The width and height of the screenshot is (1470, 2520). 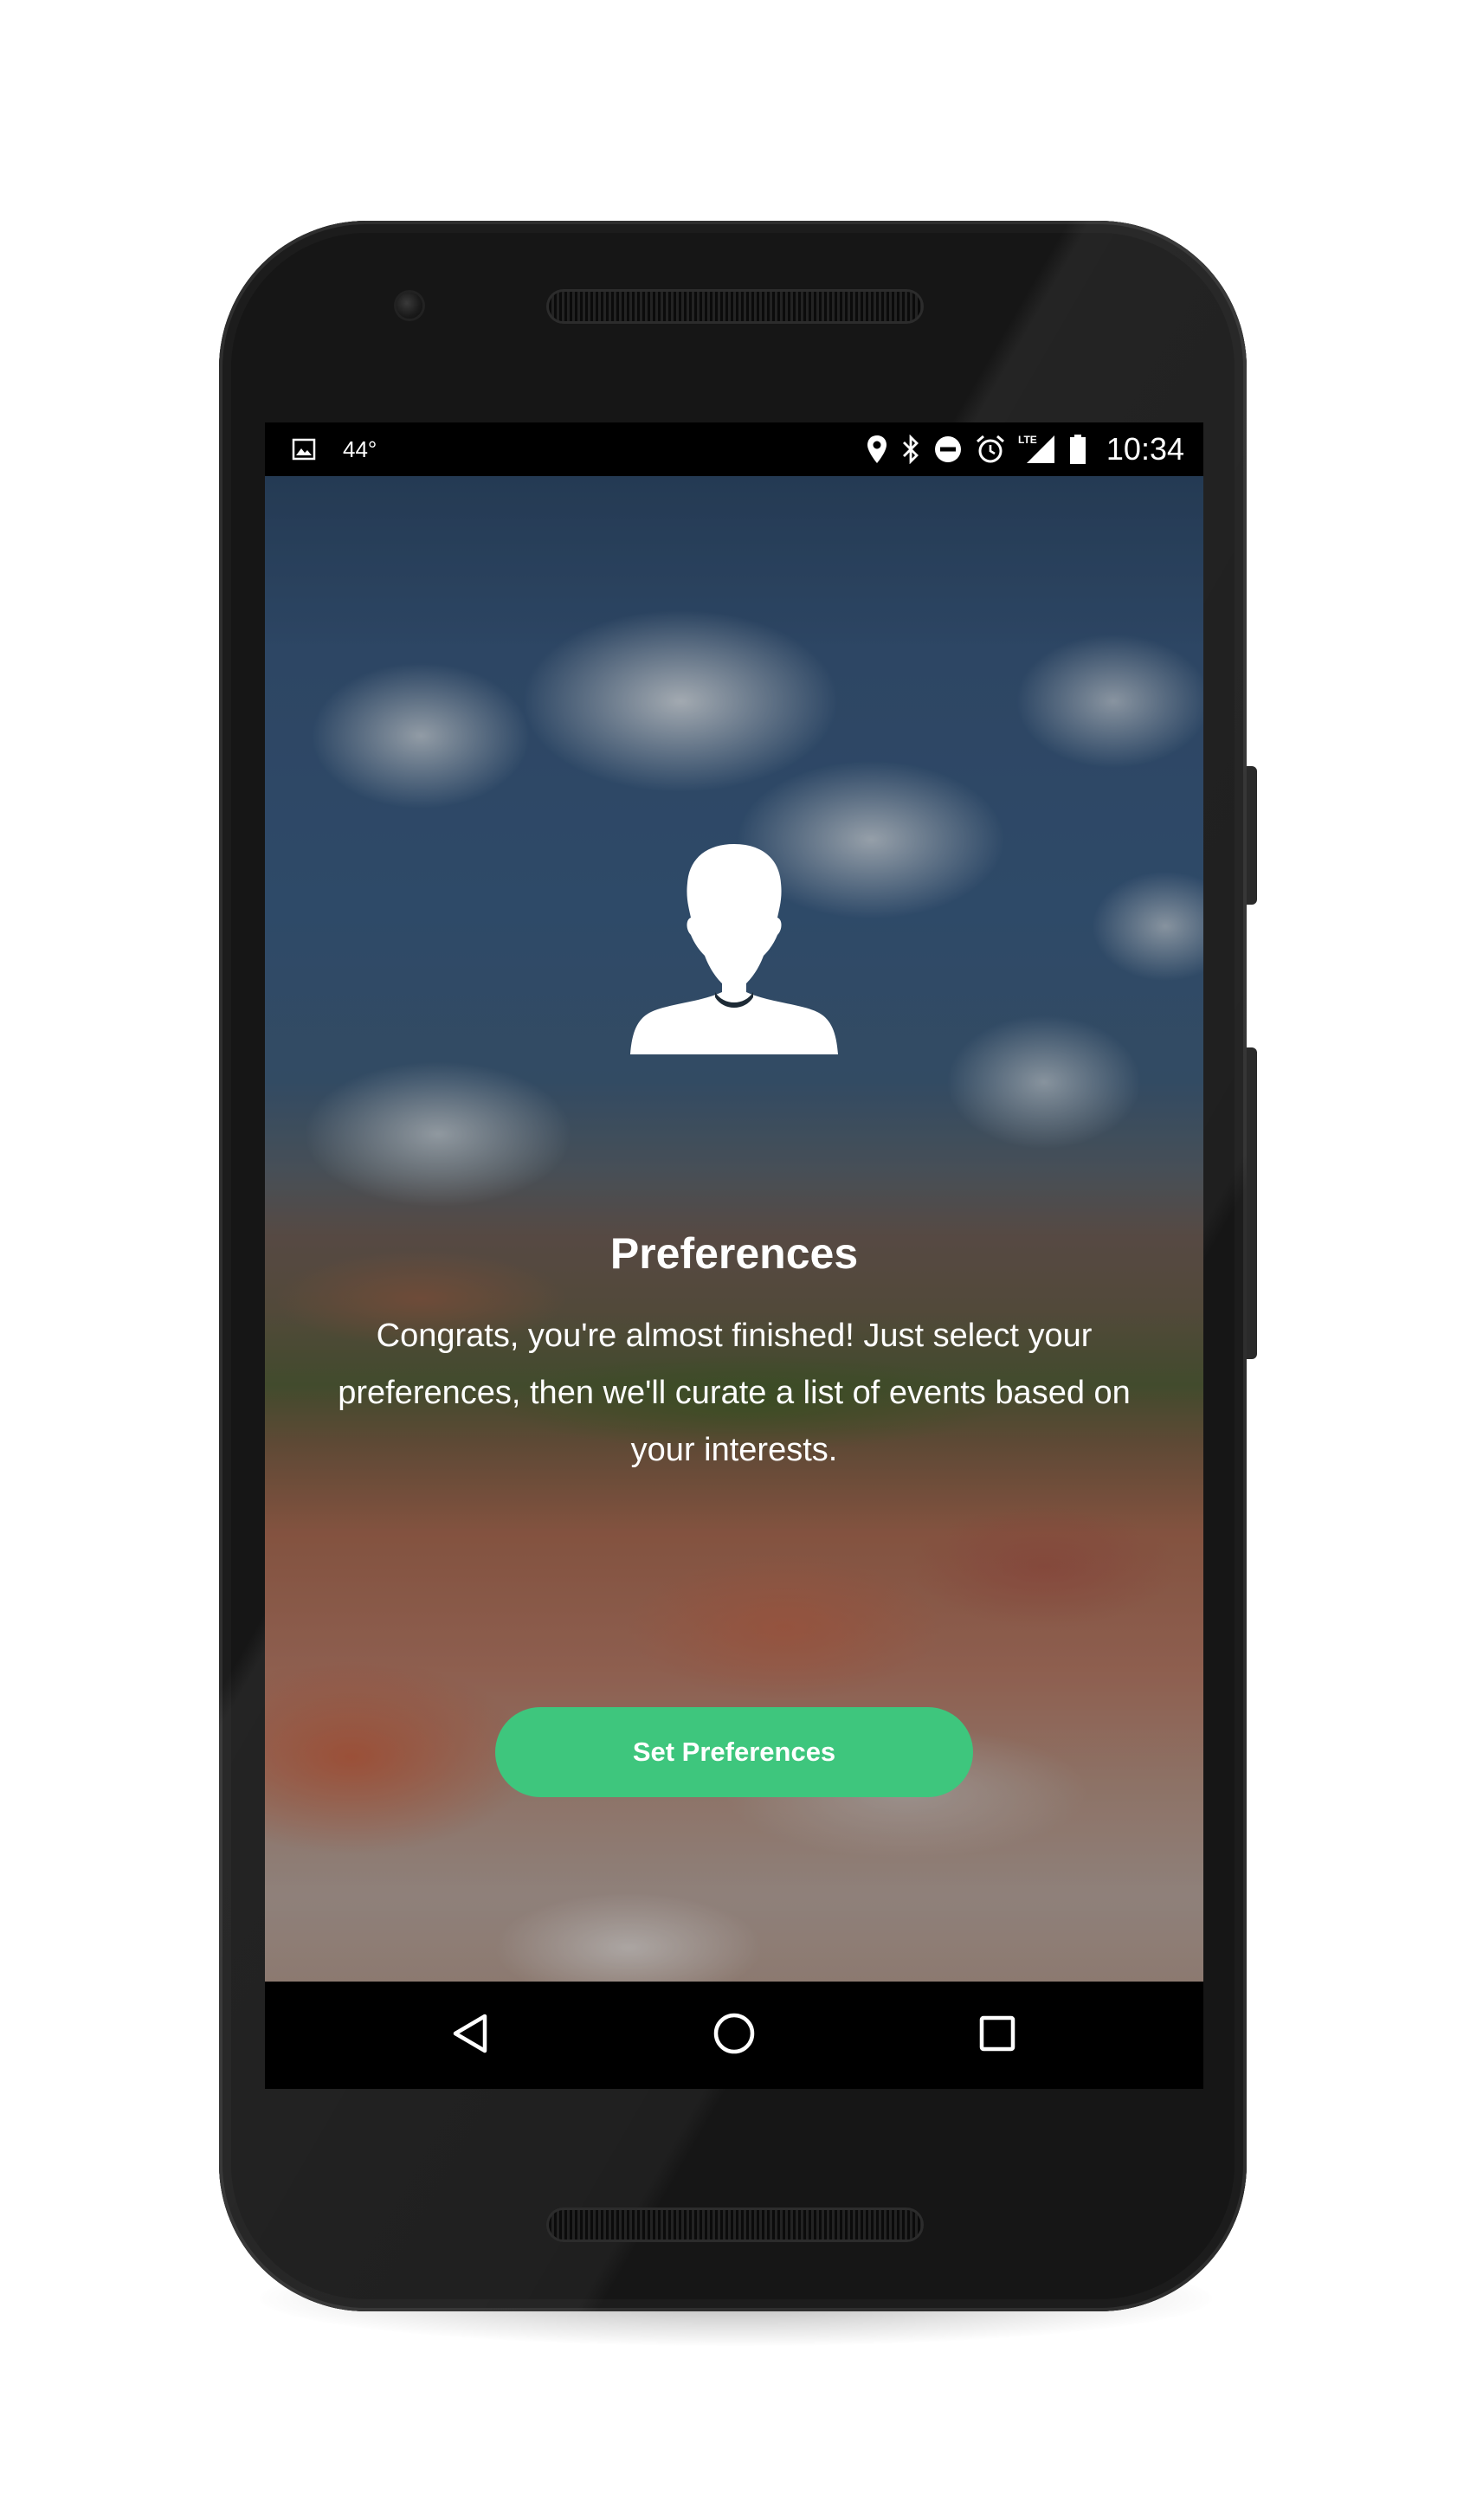 I want to click on bluetooth-icon, so click(x=911, y=449).